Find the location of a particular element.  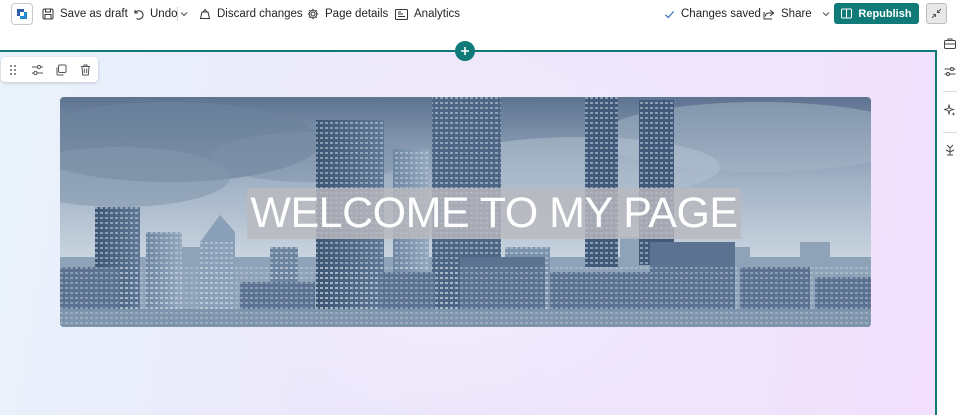

book-icon is located at coordinates (847, 13).